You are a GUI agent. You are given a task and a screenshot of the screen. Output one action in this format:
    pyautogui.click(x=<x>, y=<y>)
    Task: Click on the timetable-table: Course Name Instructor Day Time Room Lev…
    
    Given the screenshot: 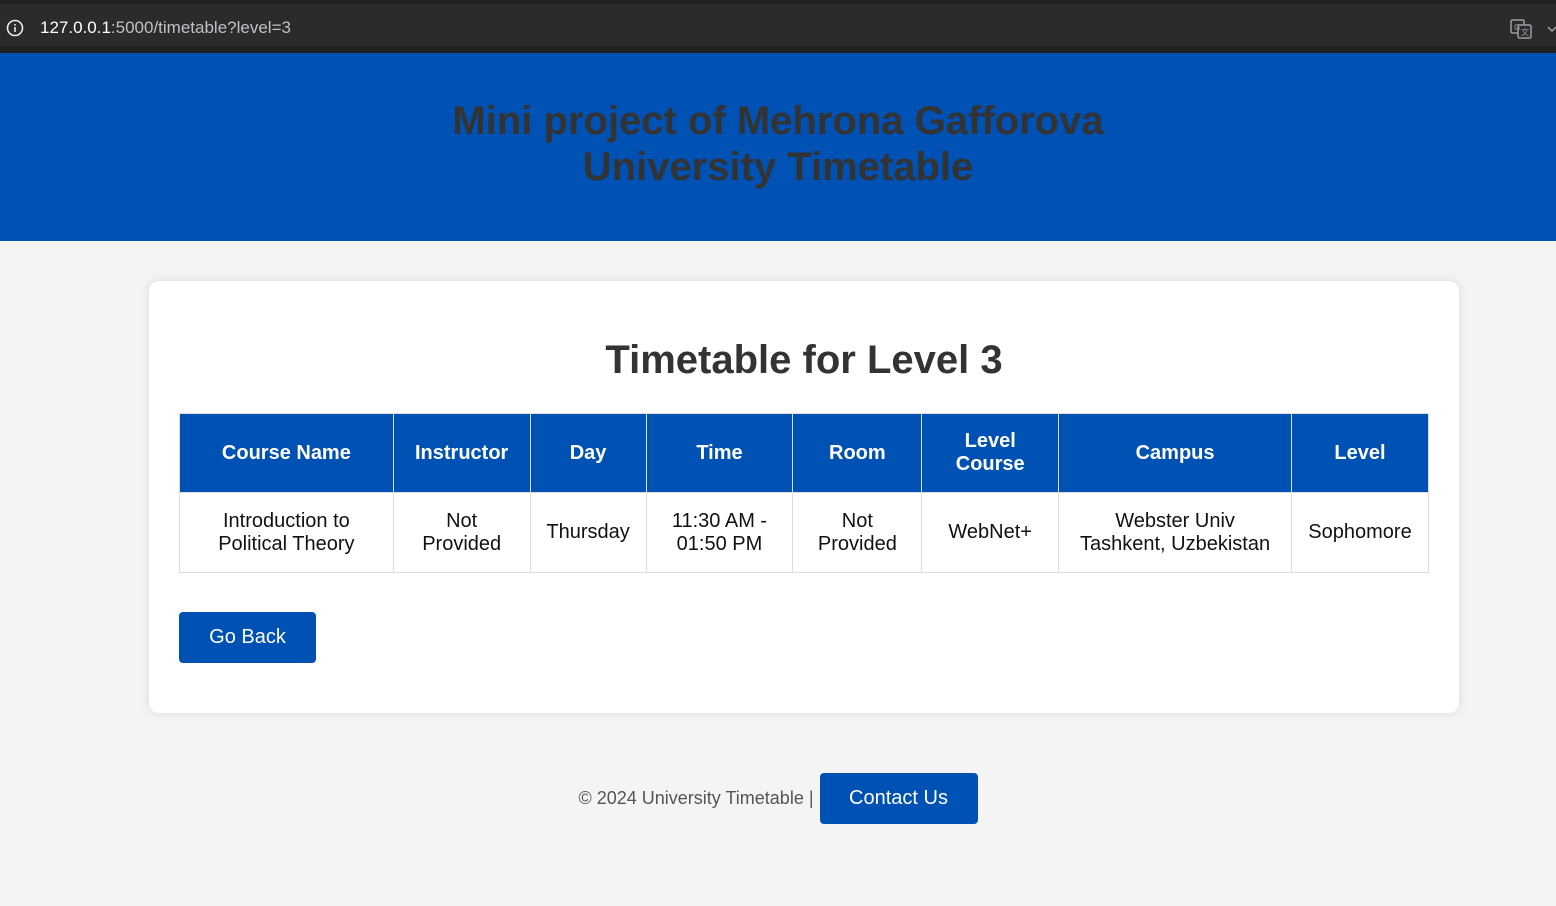 What is the action you would take?
    pyautogui.click(x=804, y=493)
    